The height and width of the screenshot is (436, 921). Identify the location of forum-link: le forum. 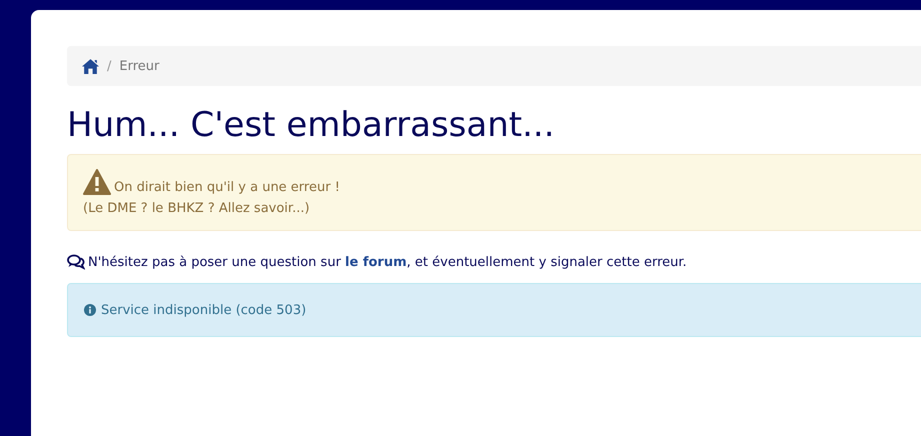
(376, 262).